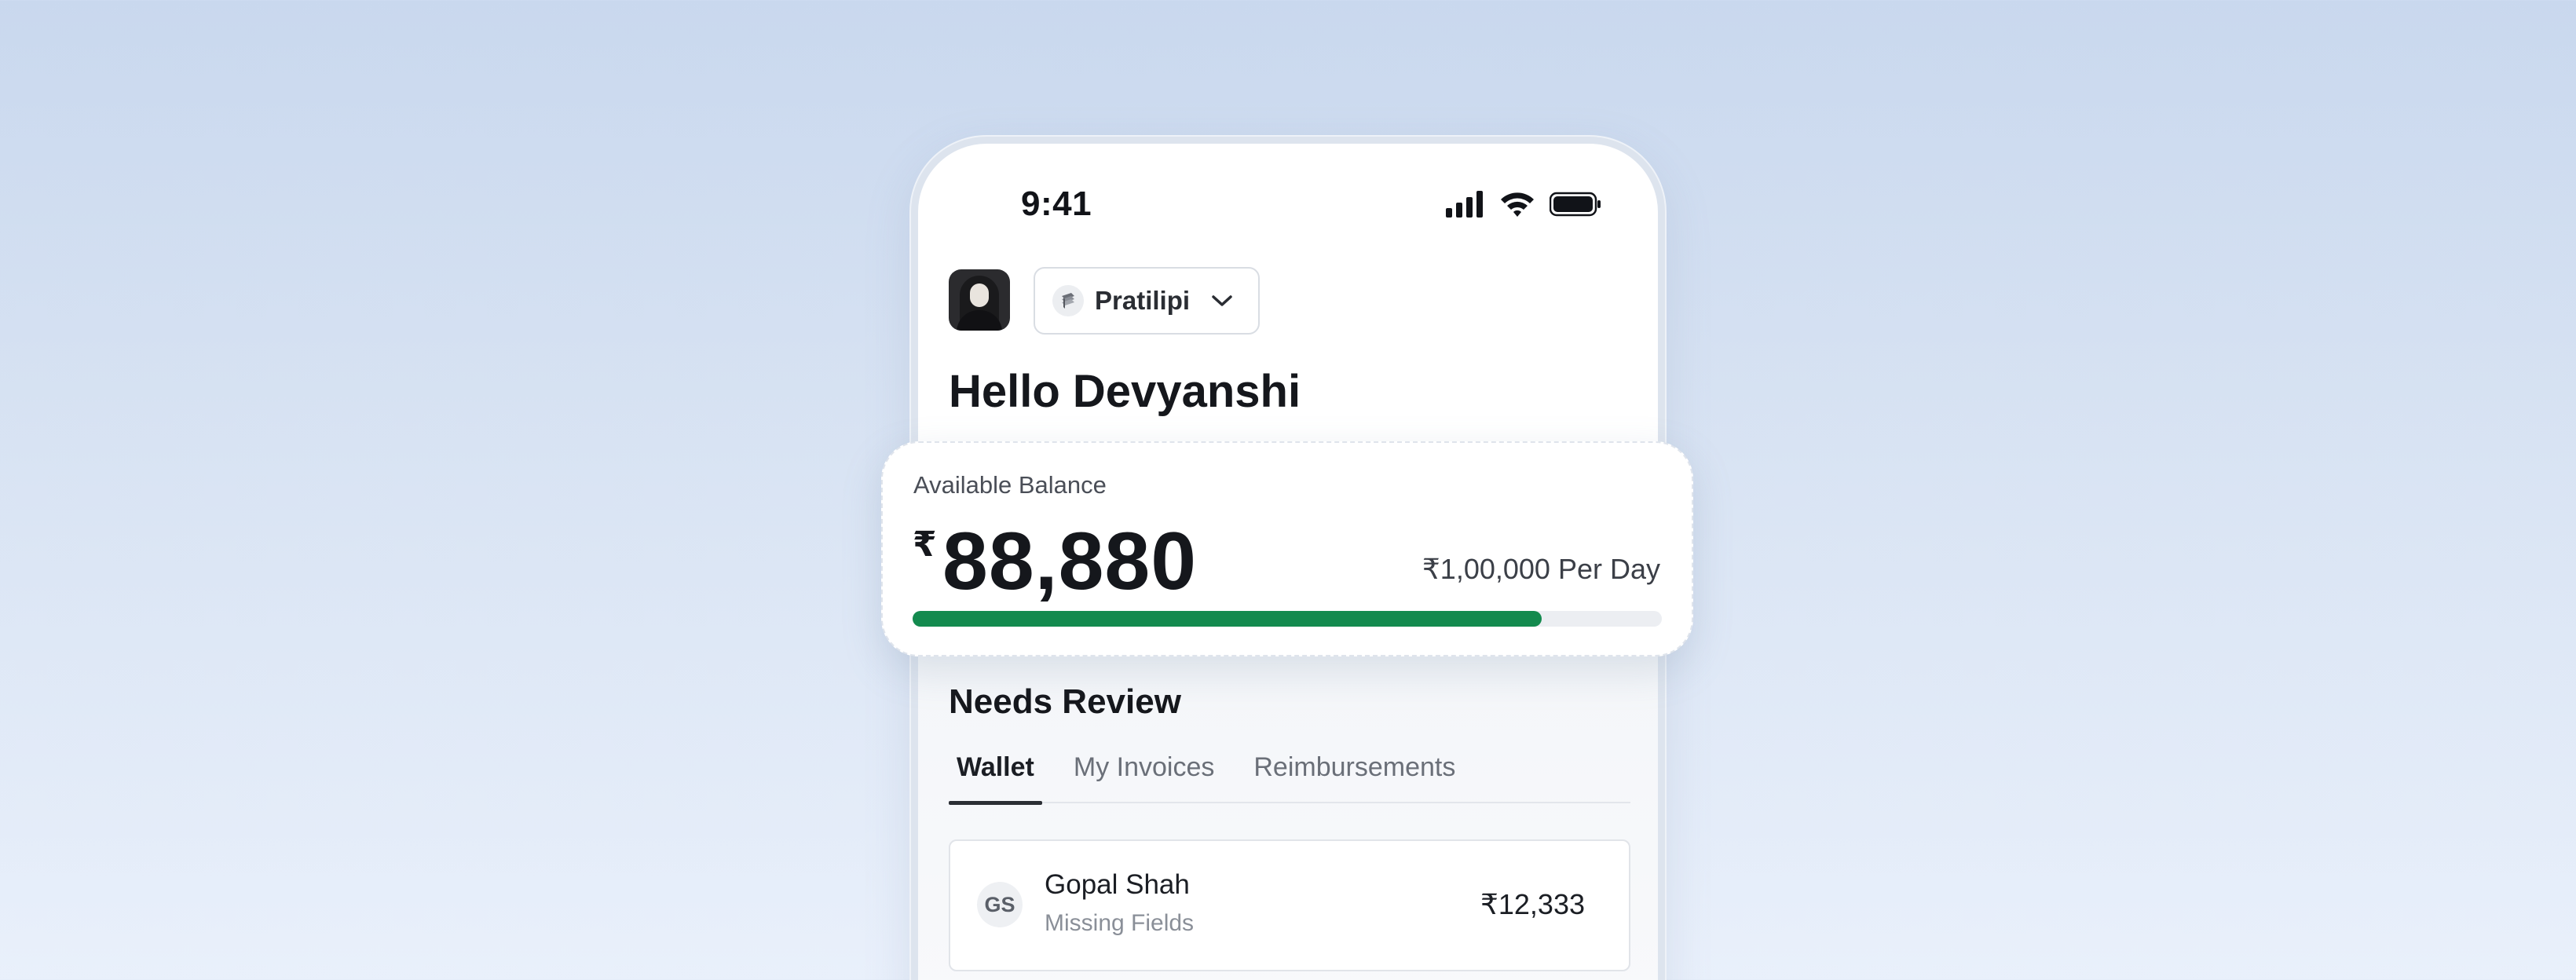 Image resolution: width=2576 pixels, height=980 pixels. I want to click on wifi-icon, so click(1517, 204).